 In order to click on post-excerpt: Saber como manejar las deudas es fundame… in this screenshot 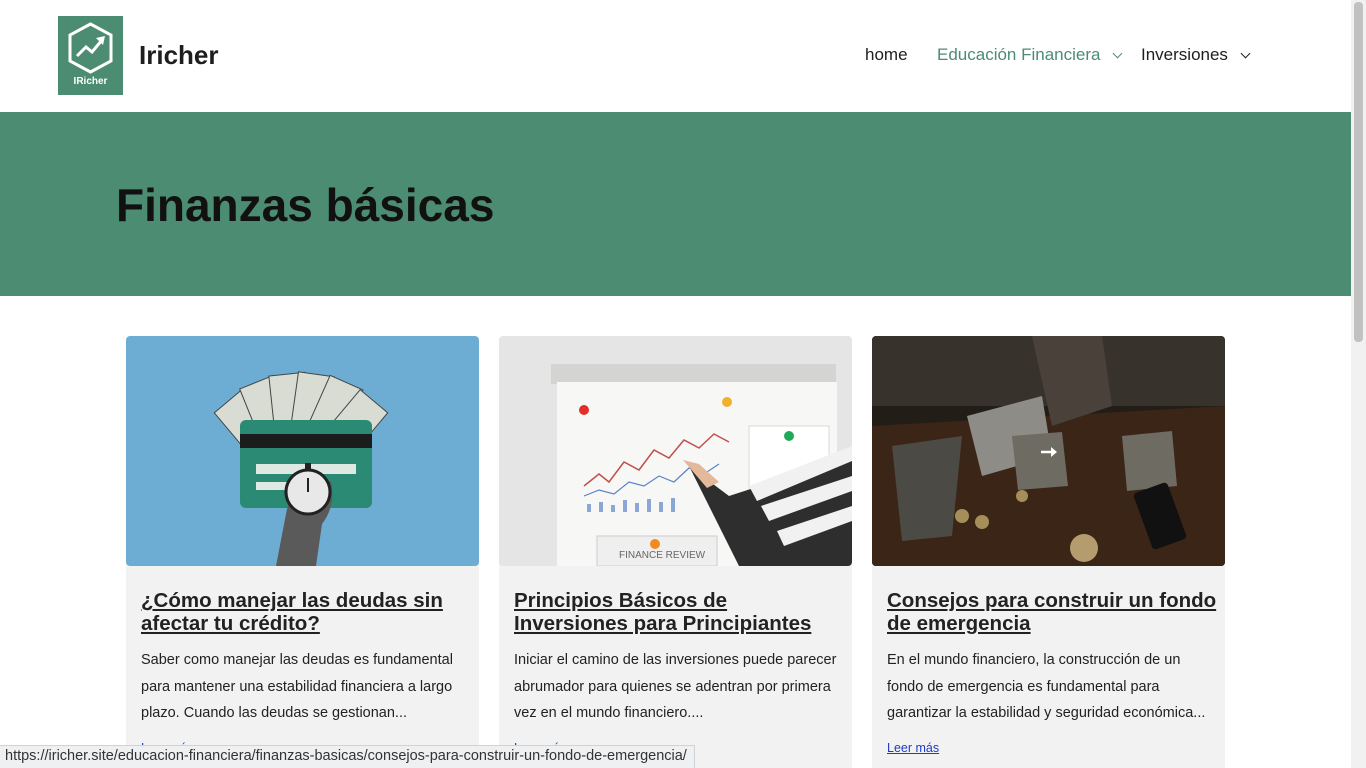, I will do `click(297, 686)`.